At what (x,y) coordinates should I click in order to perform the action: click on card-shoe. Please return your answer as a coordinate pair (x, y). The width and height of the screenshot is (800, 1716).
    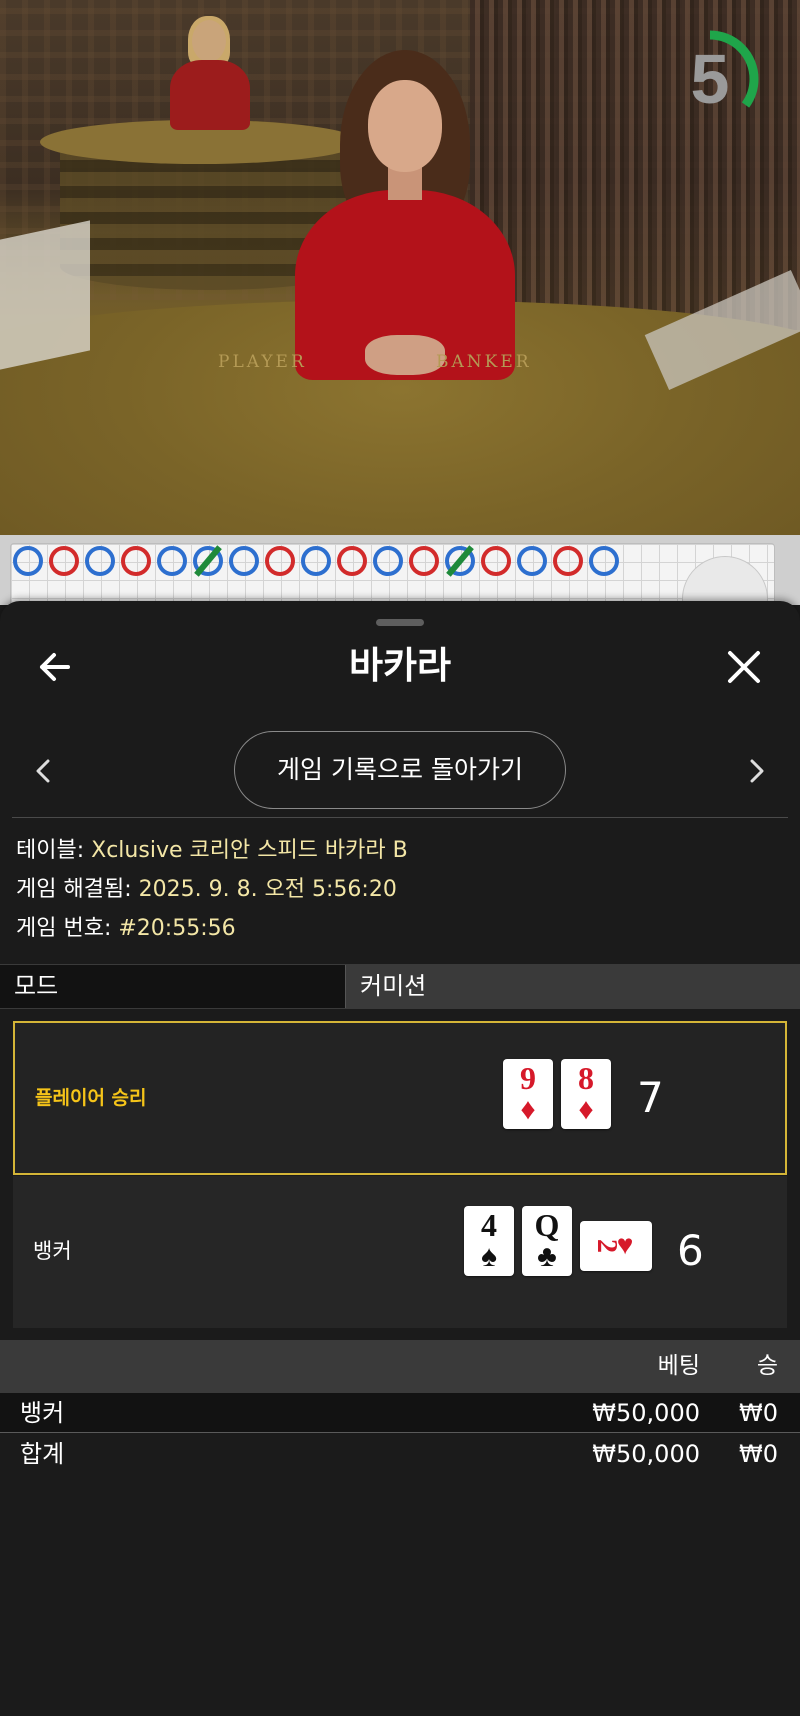
    Looking at the image, I should click on (45, 295).